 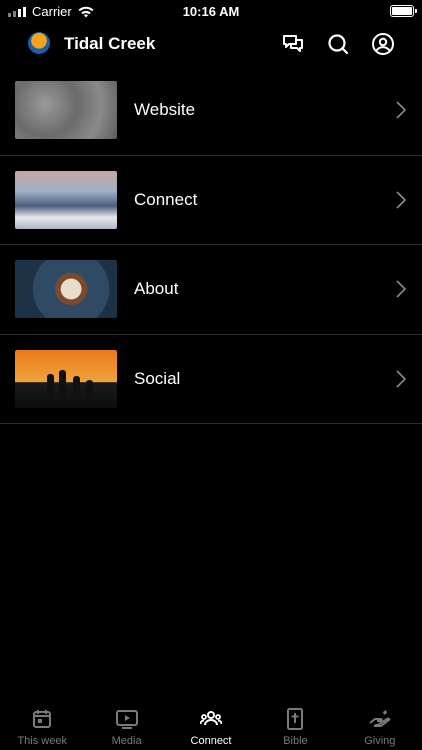 I want to click on calendar-icon, so click(x=42, y=719).